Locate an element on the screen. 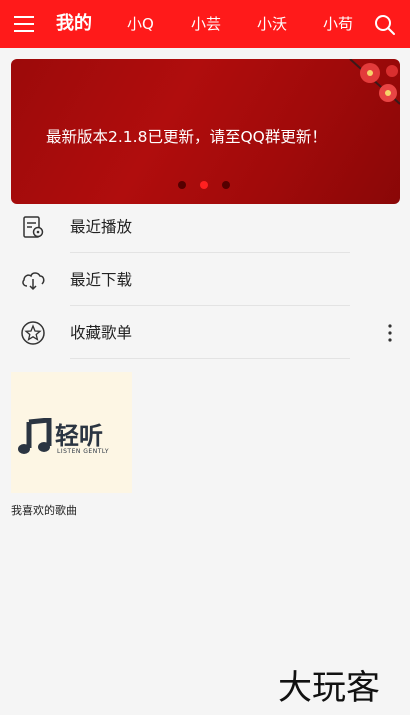 Image resolution: width=410 pixels, height=715 pixels. tab-xiao-yun: 小芸 is located at coordinates (206, 24).